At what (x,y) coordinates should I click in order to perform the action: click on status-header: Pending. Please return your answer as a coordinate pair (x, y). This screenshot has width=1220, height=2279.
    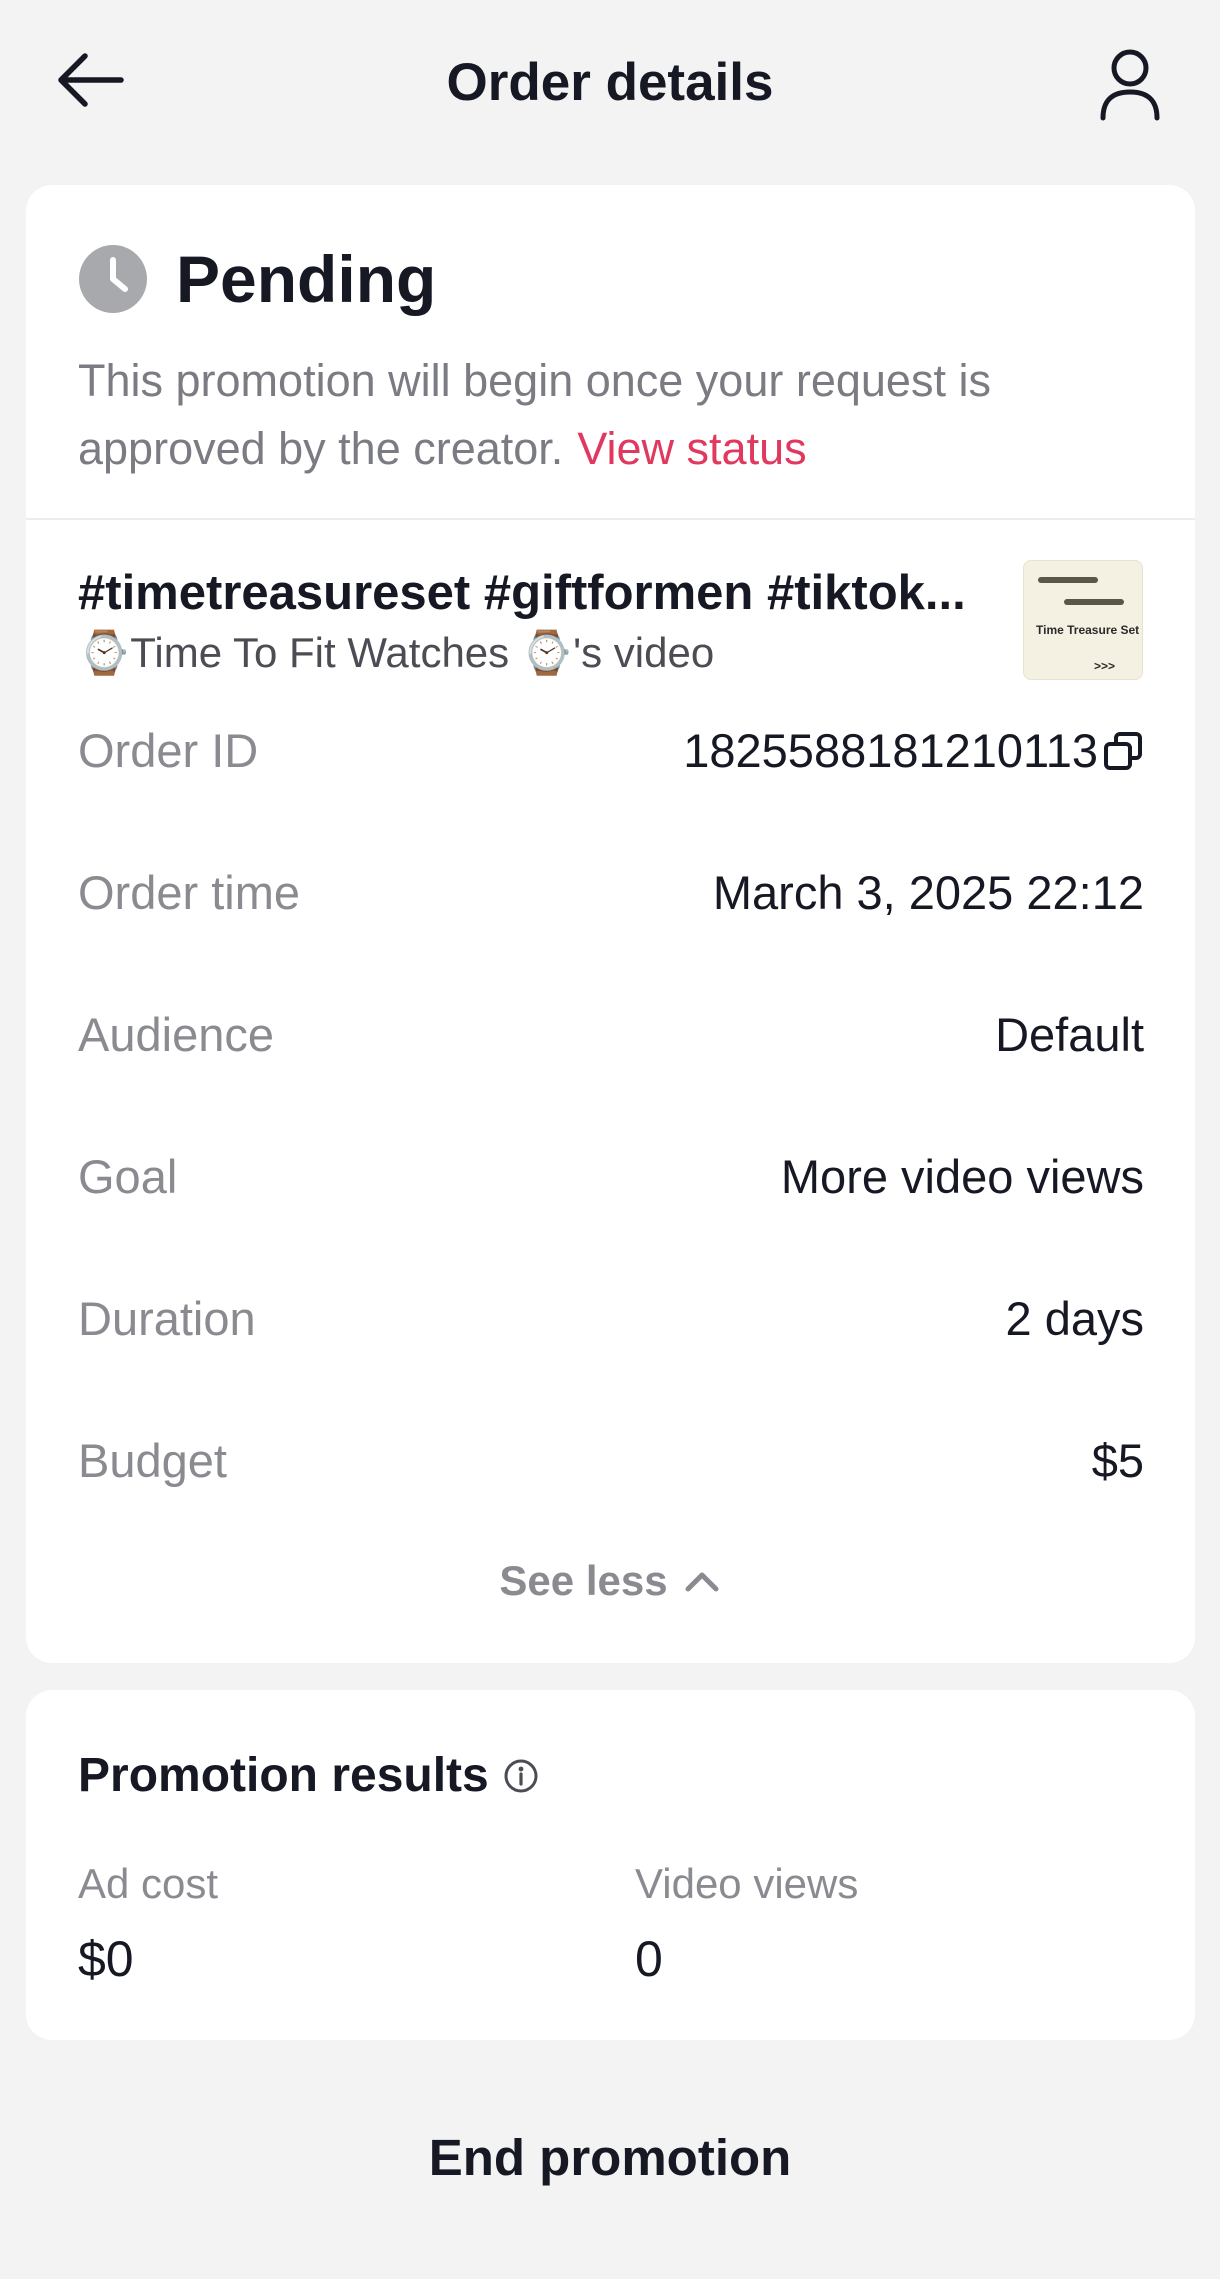
    Looking at the image, I should click on (257, 279).